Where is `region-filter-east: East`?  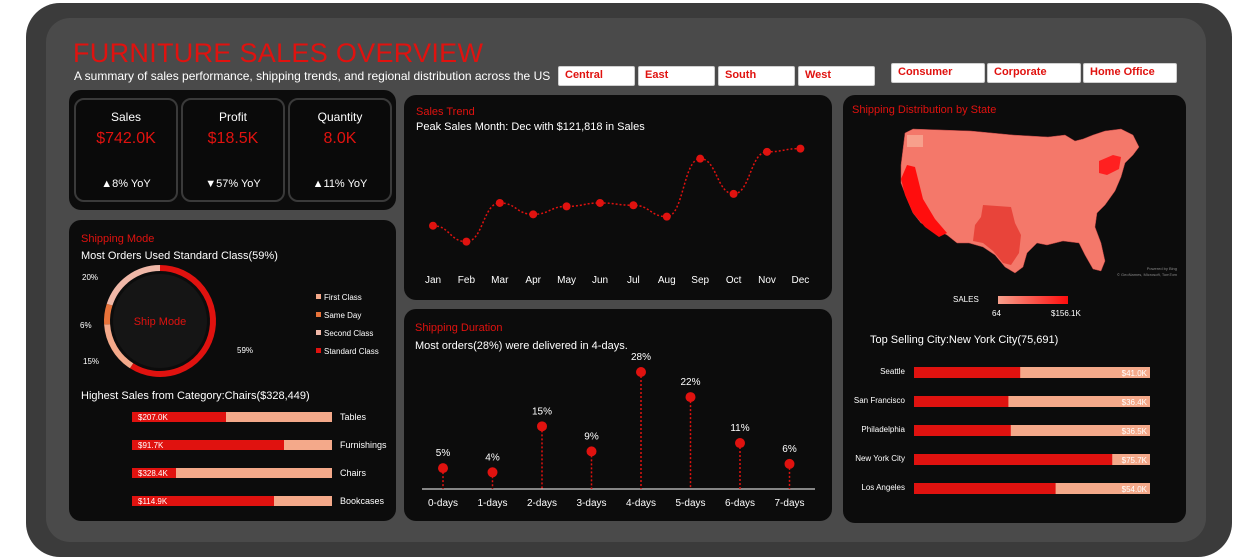
region-filter-east: East is located at coordinates (676, 76).